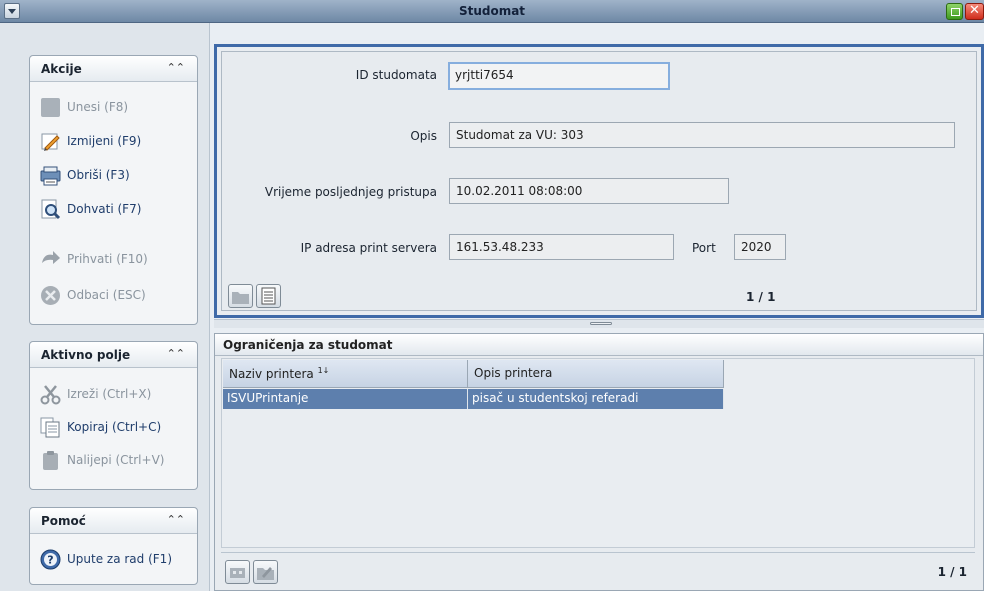  Describe the element at coordinates (50, 107) in the screenshot. I see `new-record-icon` at that location.